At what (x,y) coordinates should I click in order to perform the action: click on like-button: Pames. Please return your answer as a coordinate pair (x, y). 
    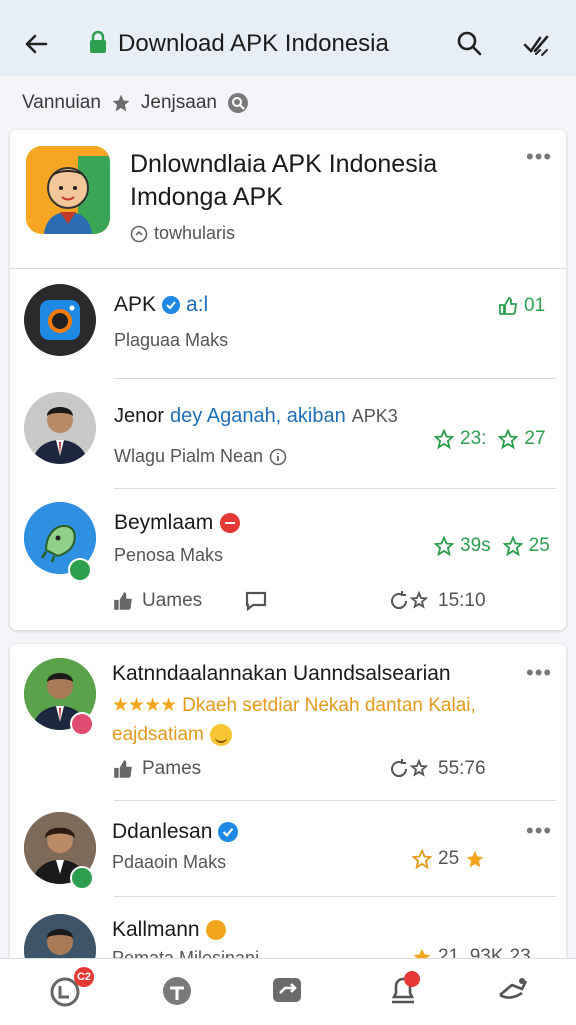
    Looking at the image, I should click on (156, 769).